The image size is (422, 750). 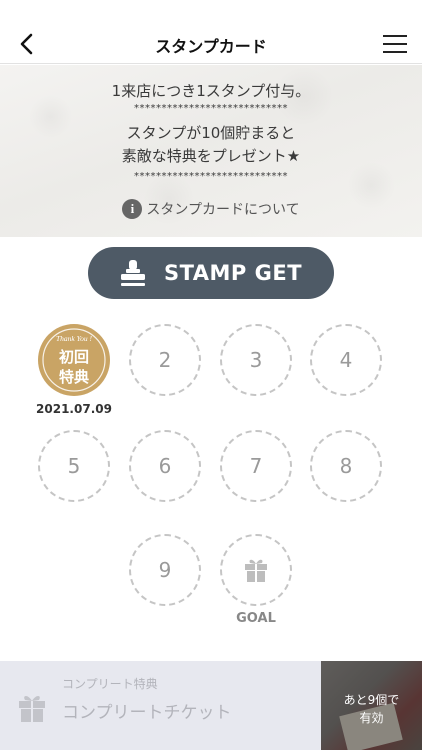 I want to click on remaining-count-text: あと9個で 有効, so click(x=371, y=709).